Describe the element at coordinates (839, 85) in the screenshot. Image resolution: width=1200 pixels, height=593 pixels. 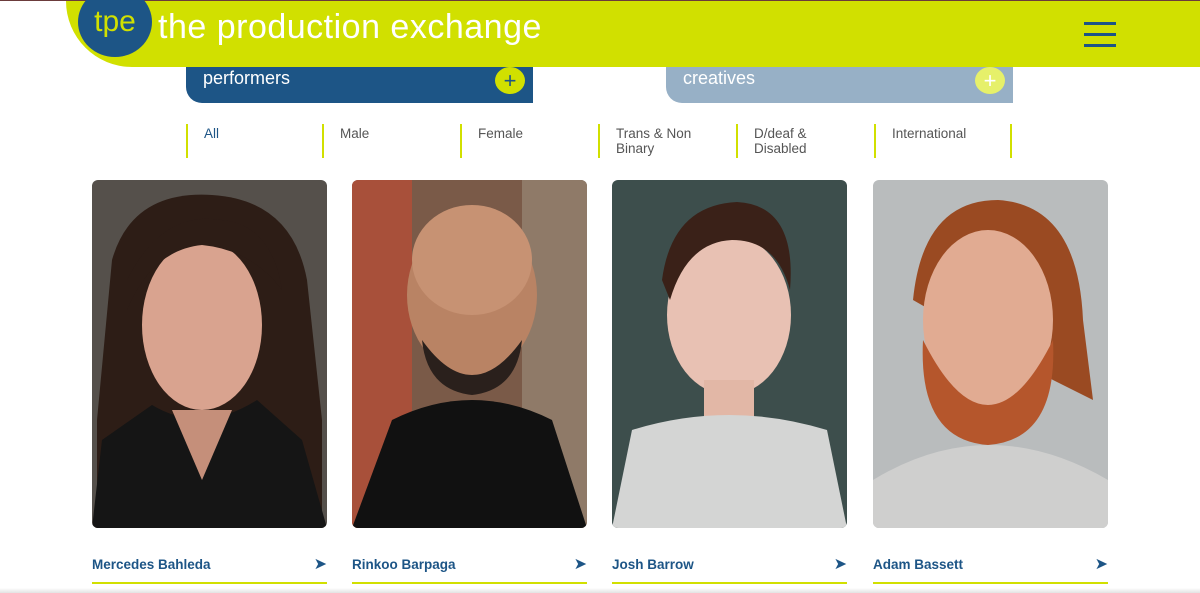
I see `tab-creatives: creatives +` at that location.